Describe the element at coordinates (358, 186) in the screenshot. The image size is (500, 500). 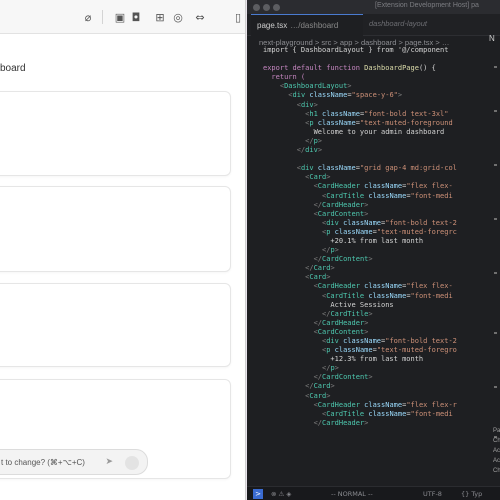
I see `line-text: <CardHeader className="flex flex-` at that location.